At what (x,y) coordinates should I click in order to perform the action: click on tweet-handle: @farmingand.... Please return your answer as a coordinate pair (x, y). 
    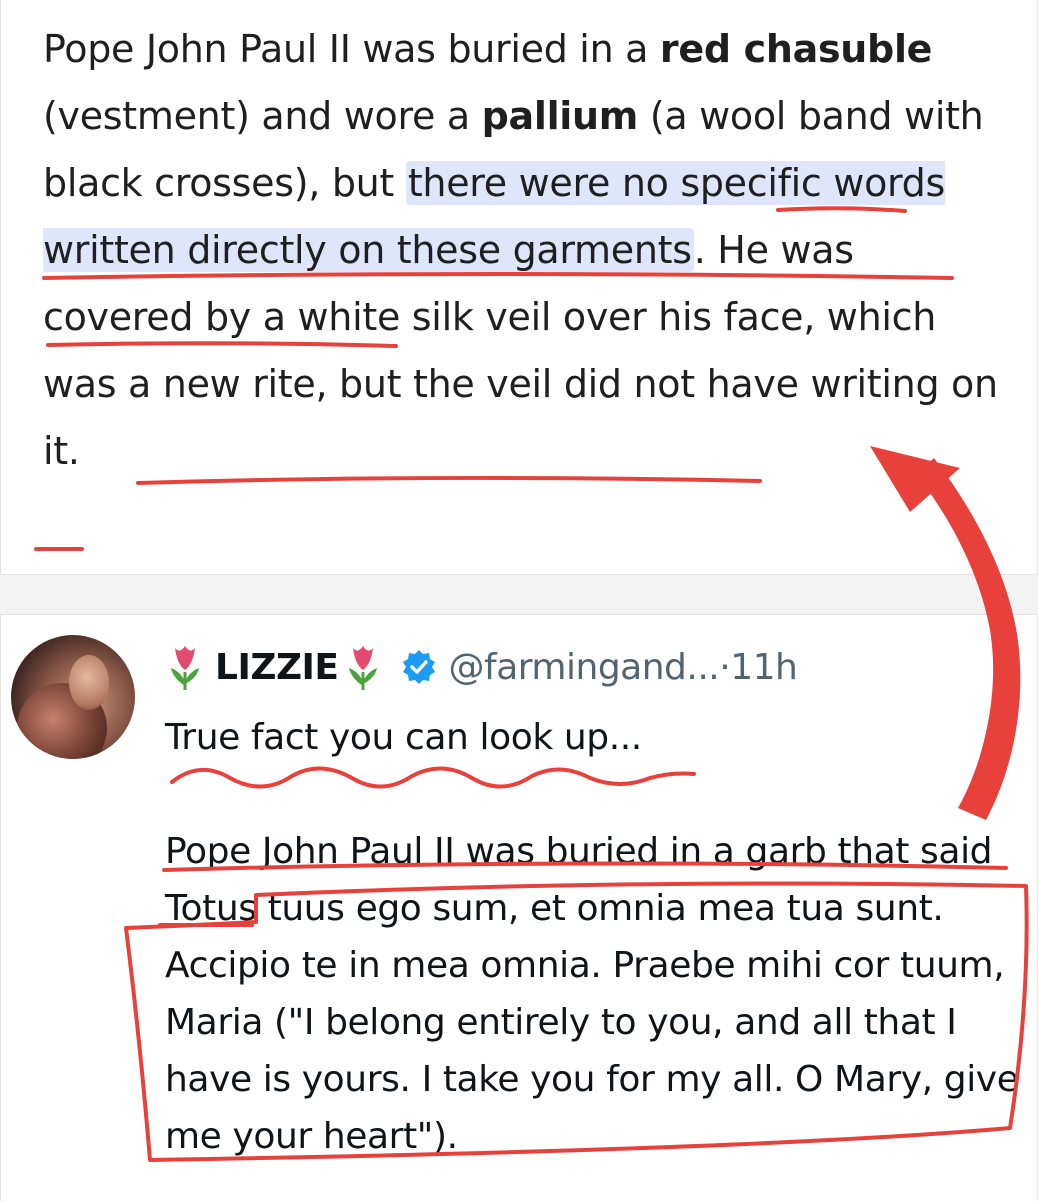
    Looking at the image, I should click on (584, 667).